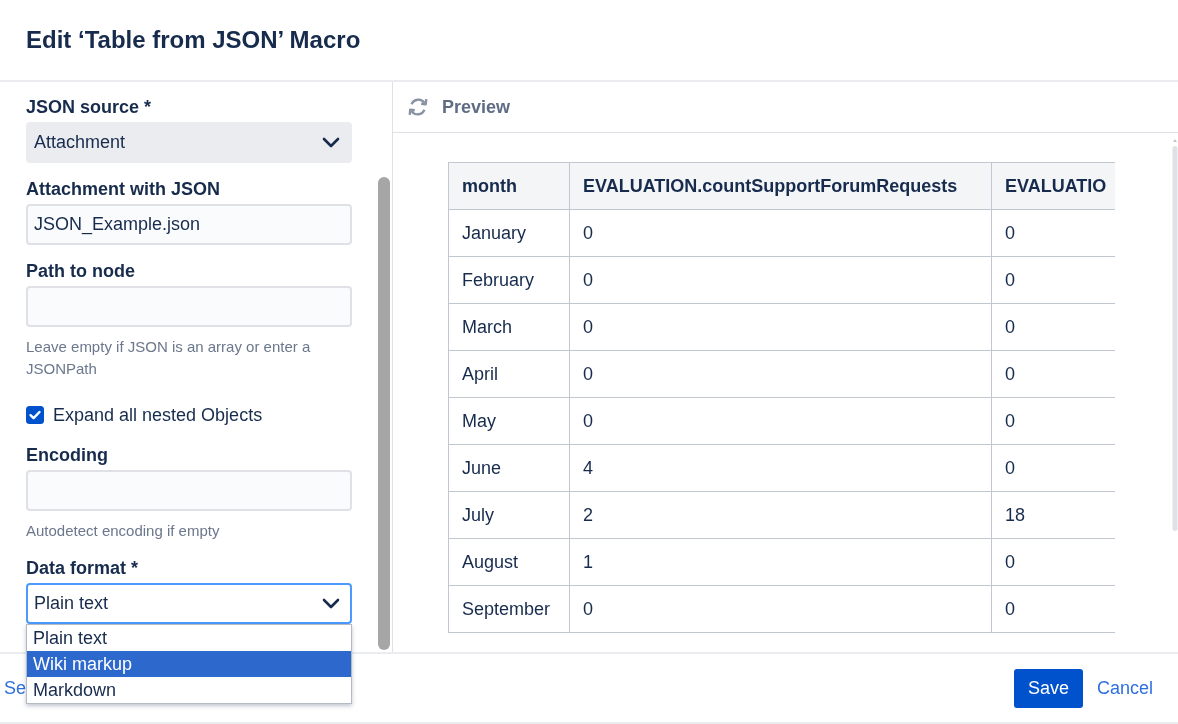  What do you see at coordinates (509, 280) in the screenshot?
I see `table-cell: February` at bounding box center [509, 280].